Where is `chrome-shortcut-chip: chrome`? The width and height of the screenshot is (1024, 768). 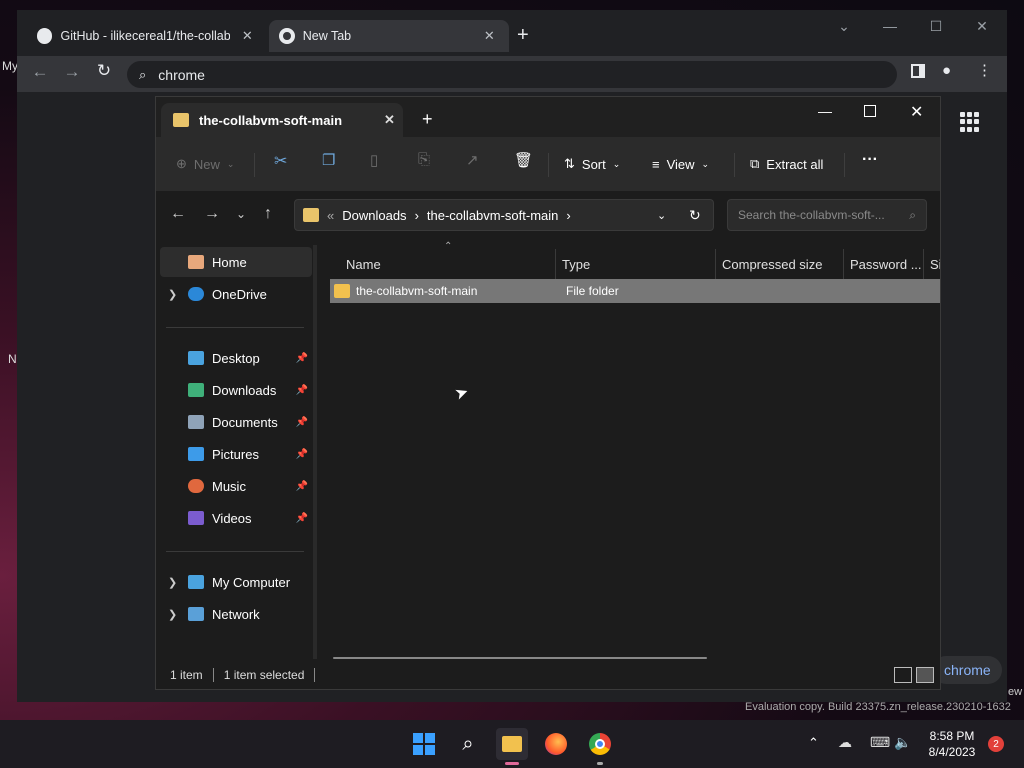 chrome-shortcut-chip: chrome is located at coordinates (967, 670).